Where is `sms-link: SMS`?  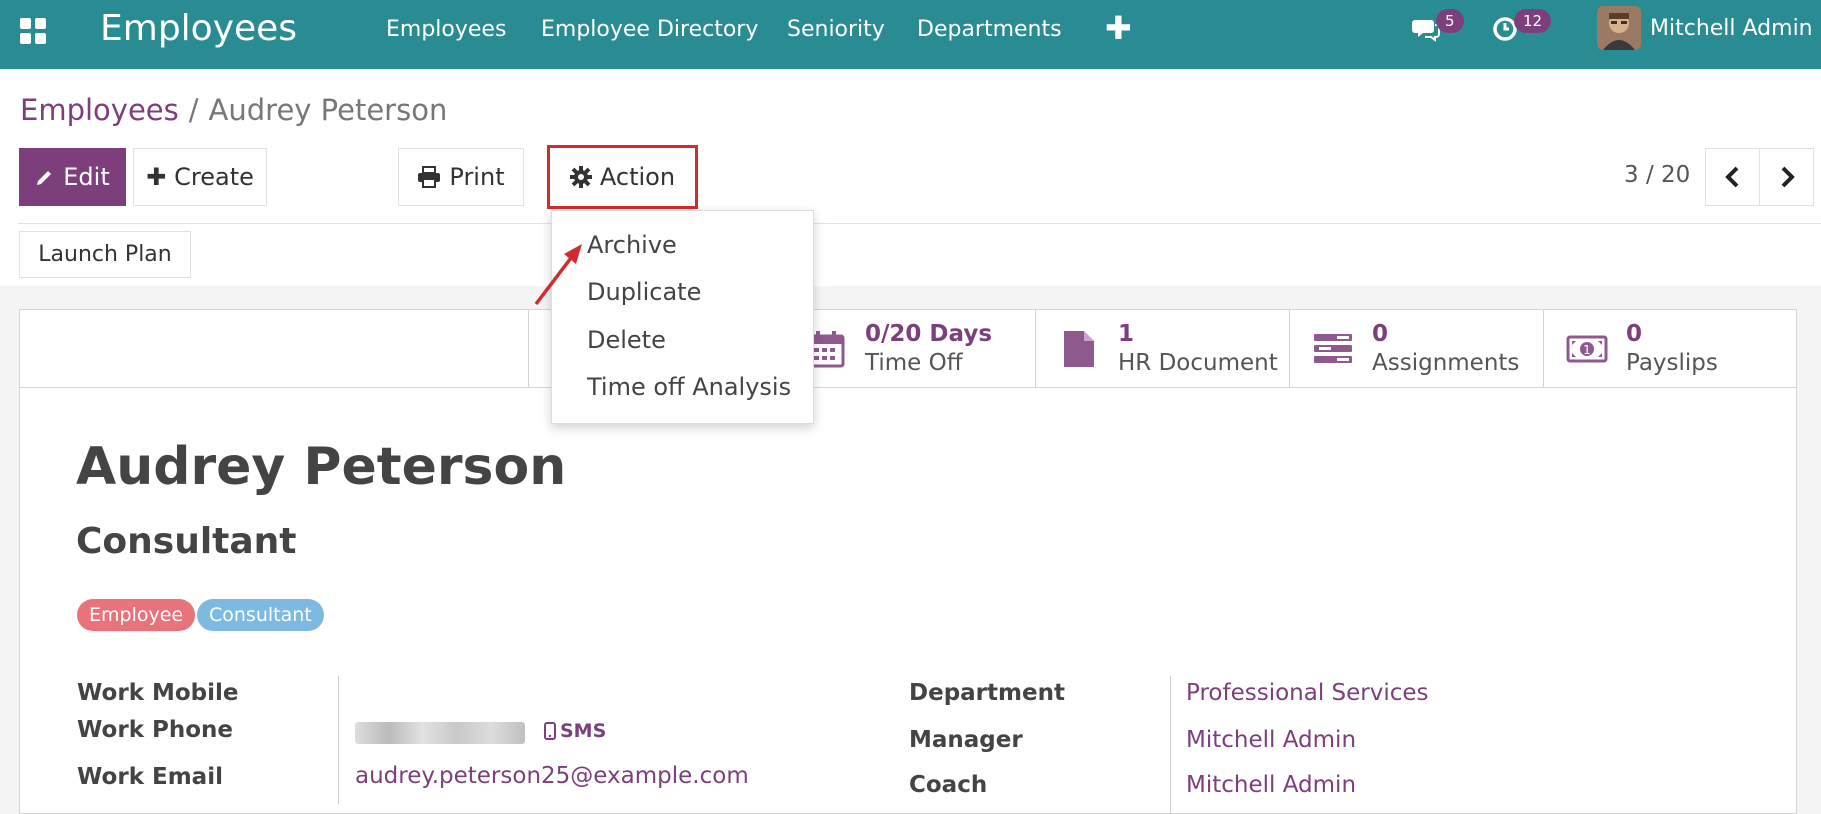 sms-link: SMS is located at coordinates (575, 731).